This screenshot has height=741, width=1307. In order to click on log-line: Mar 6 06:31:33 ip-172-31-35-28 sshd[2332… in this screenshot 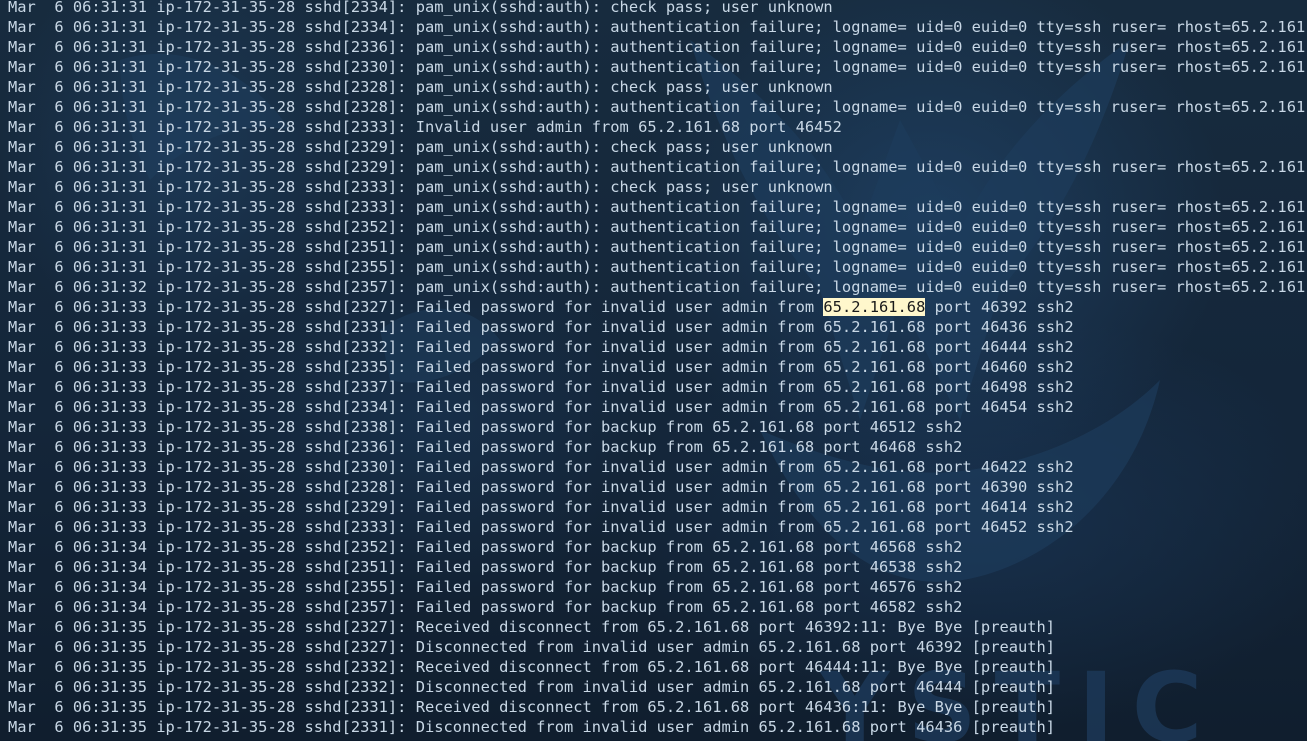, I will do `click(541, 347)`.